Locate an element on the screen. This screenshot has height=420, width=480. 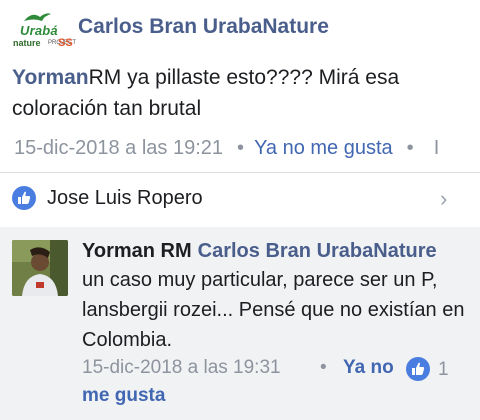
reply-like-count: 1 is located at coordinates (443, 370).